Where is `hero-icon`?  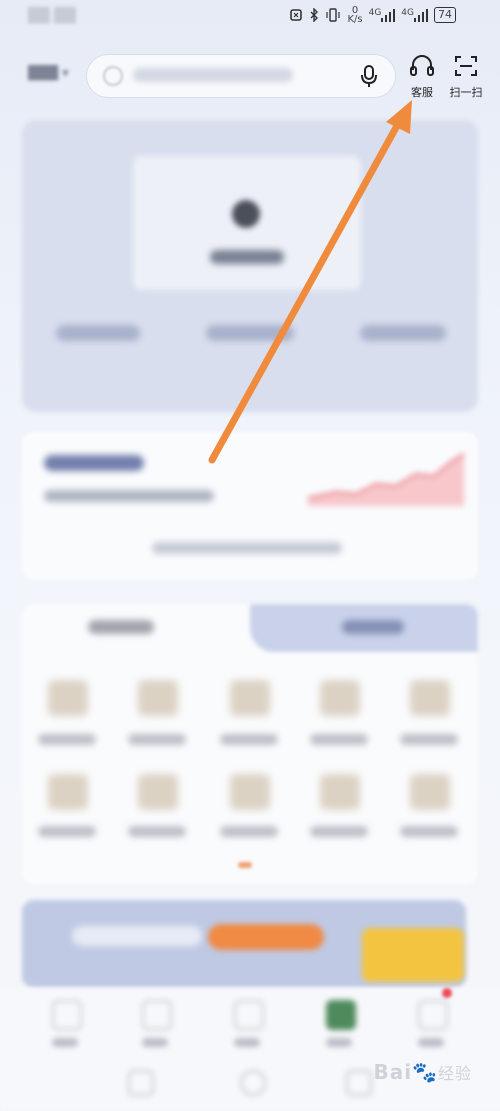 hero-icon is located at coordinates (246, 214).